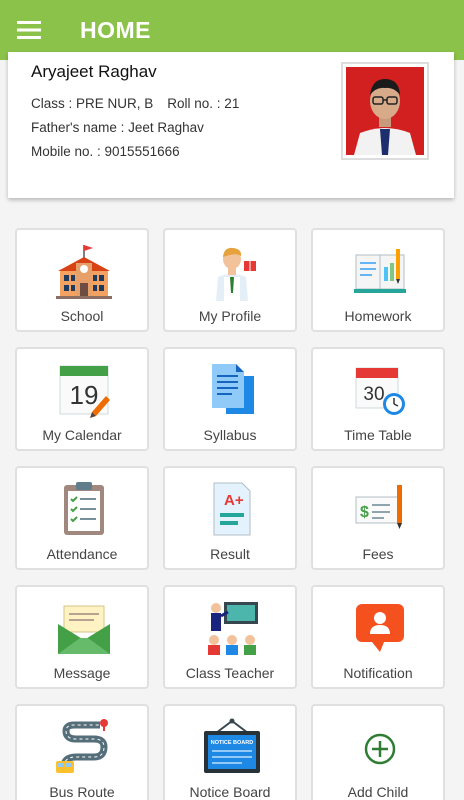 This screenshot has width=464, height=800. I want to click on tile-label: Attendance, so click(82, 554).